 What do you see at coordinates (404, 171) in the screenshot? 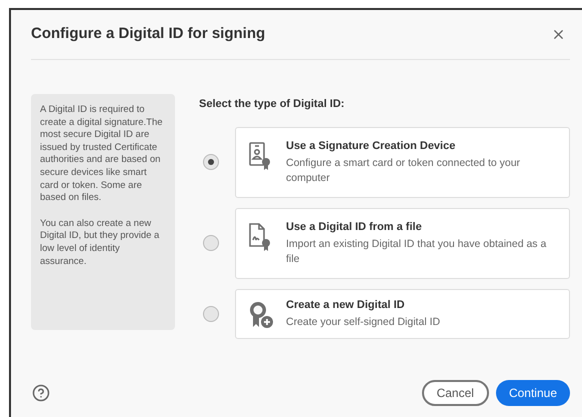
I see `option-description: Configure a smart card or token connected to your computer` at bounding box center [404, 171].